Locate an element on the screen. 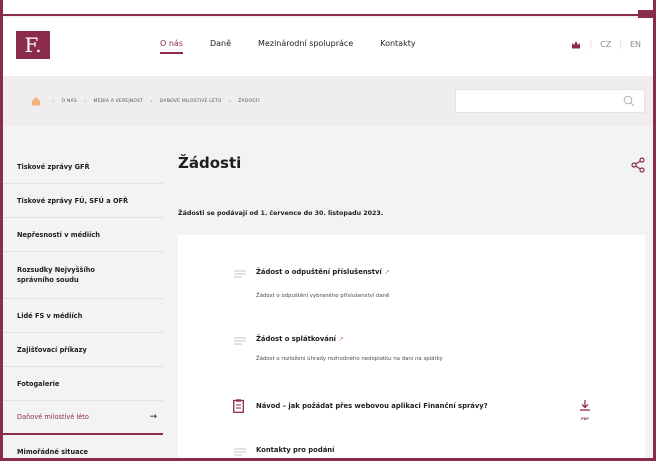 Image resolution: width=656 pixels, height=461 pixels. header-tools: | CZ | EN is located at coordinates (606, 44).